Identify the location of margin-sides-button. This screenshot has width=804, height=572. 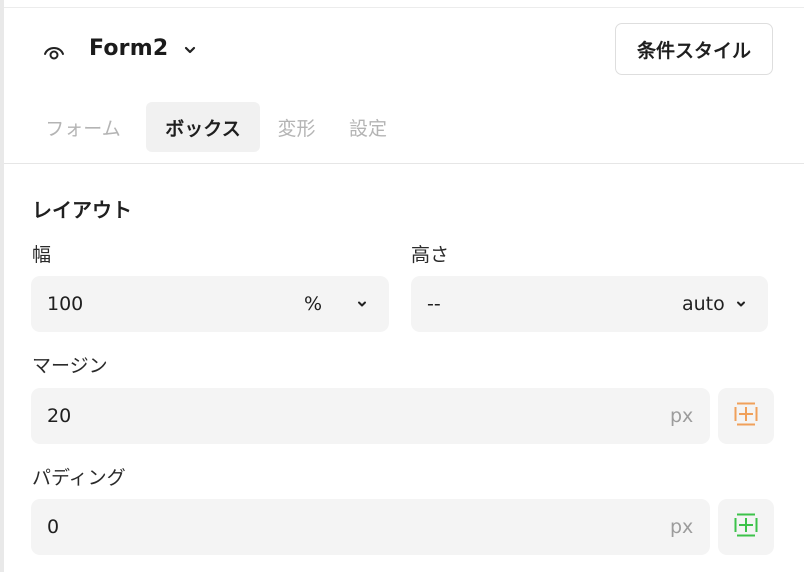
(746, 416).